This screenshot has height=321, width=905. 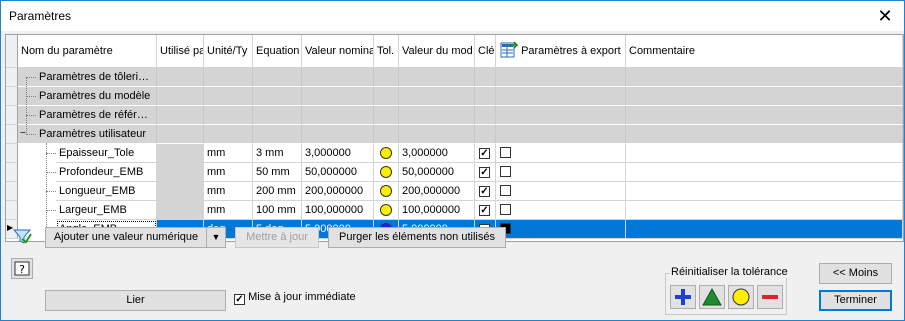 What do you see at coordinates (386, 51) in the screenshot?
I see `col-header-tol: Tol.` at bounding box center [386, 51].